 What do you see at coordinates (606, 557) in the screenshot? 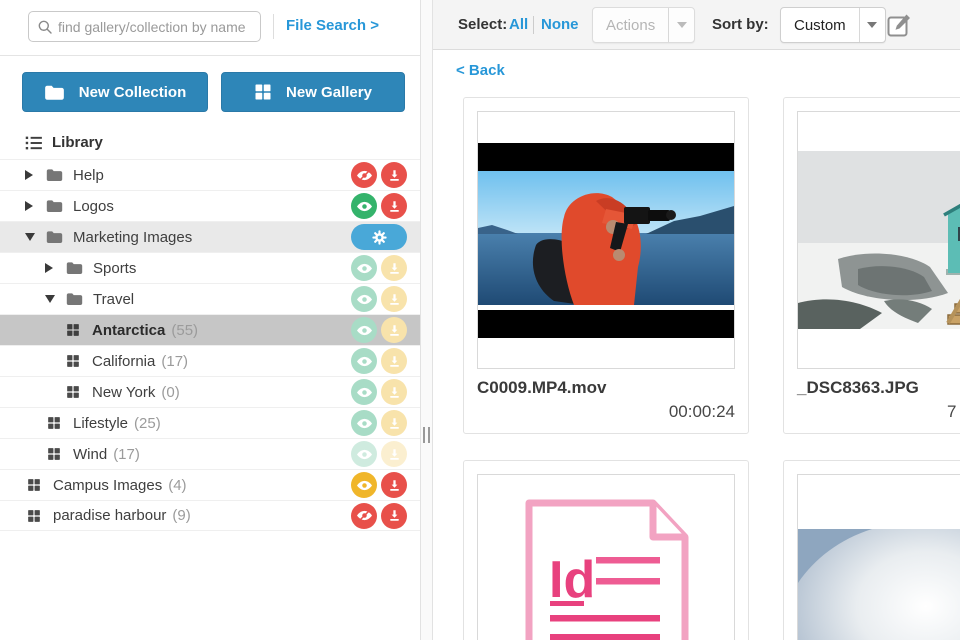
I see `asset-thumbnail: Id` at bounding box center [606, 557].